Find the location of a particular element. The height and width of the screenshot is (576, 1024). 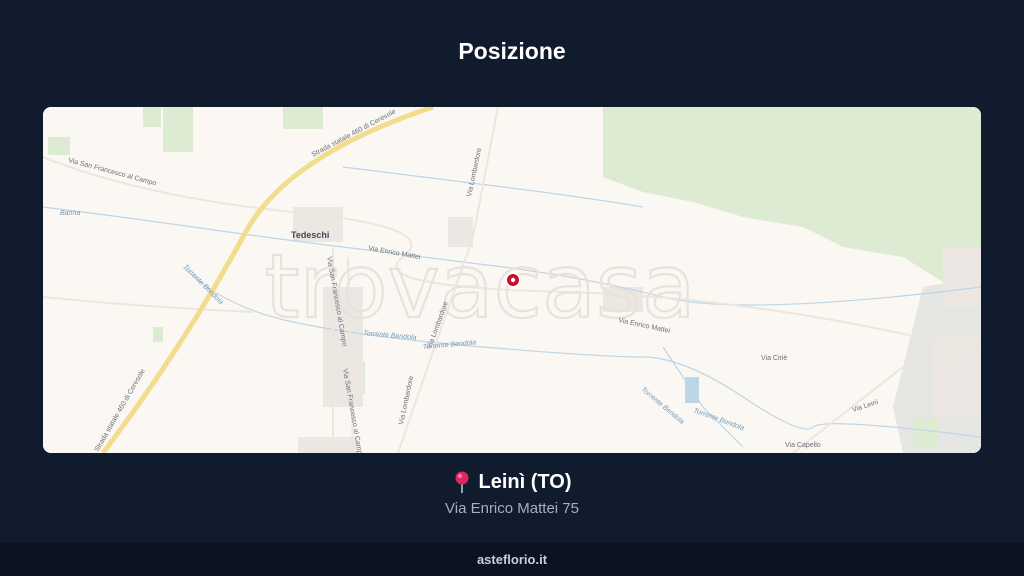

location-name: Leinì (TO) is located at coordinates (525, 481).